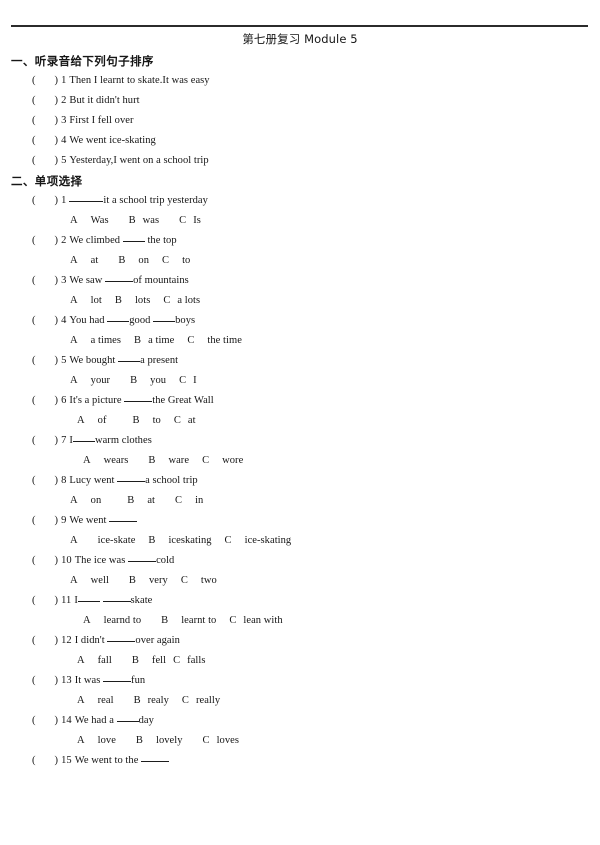 This screenshot has width=600, height=845. I want to click on option-a: Alot, so click(86, 301).